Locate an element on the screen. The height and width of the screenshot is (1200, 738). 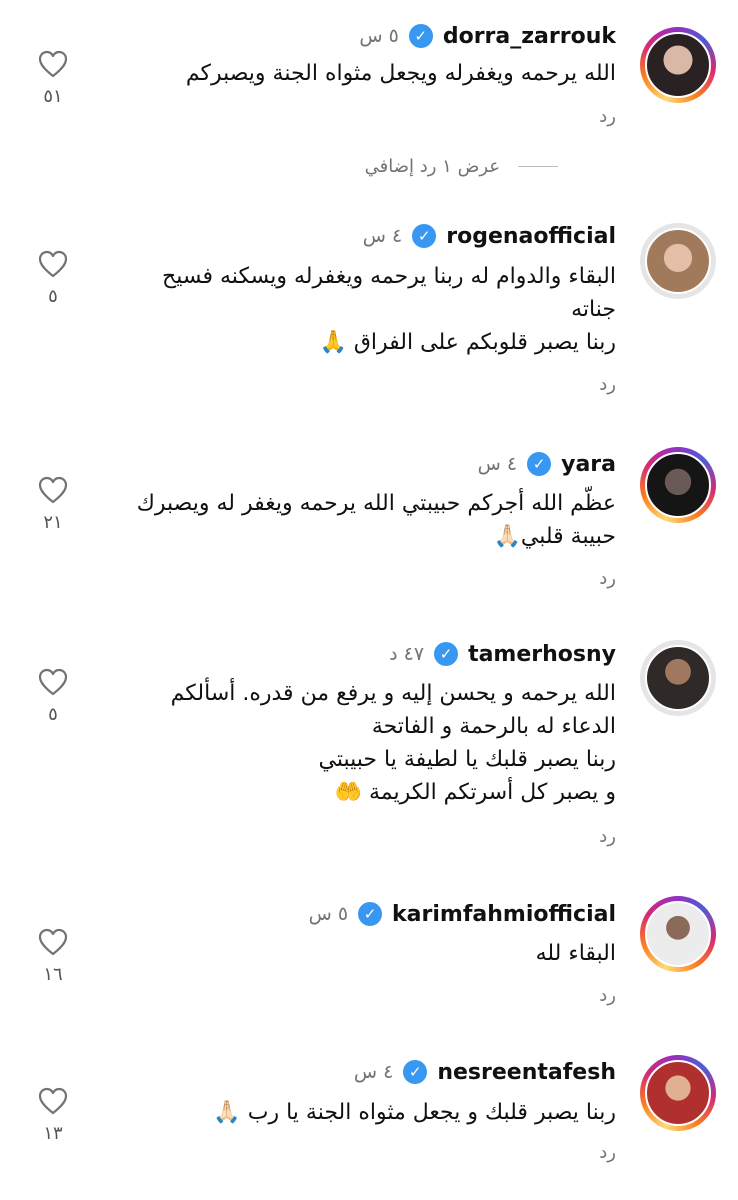
username: tamerhosny is located at coordinates (542, 654).